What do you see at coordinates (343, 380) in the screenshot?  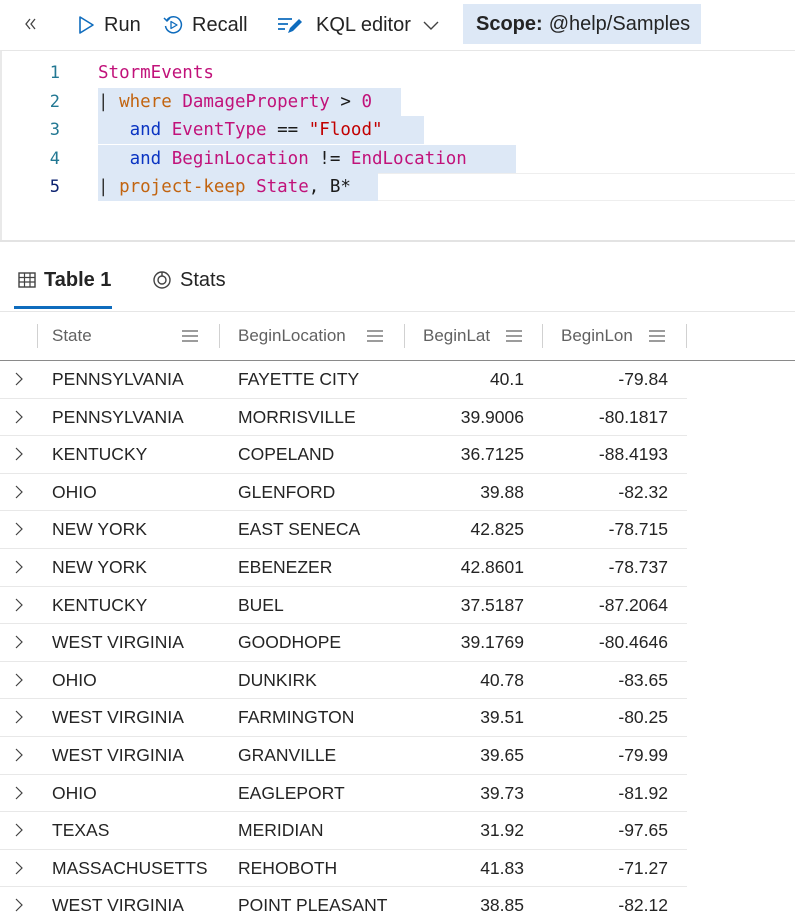 I see `table-row: PENNSYLVANIA FAYETTE CITY 40.1 -79.84` at bounding box center [343, 380].